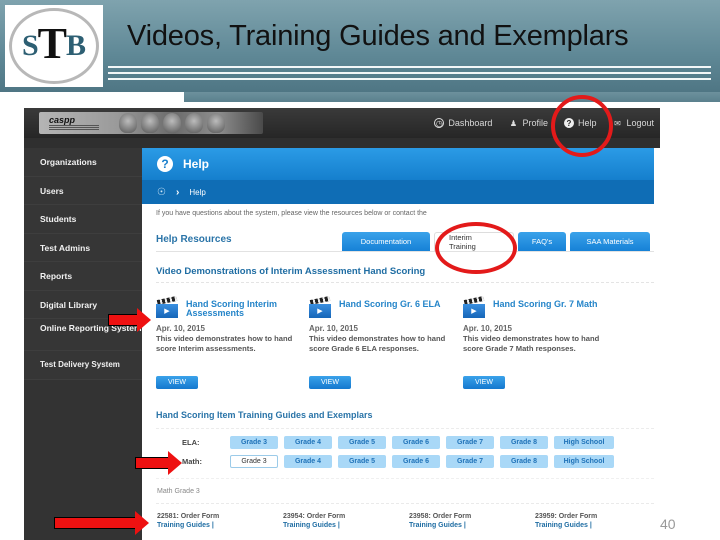 This screenshot has height=540, width=720. Describe the element at coordinates (668, 524) in the screenshot. I see `slide-number: 40` at that location.